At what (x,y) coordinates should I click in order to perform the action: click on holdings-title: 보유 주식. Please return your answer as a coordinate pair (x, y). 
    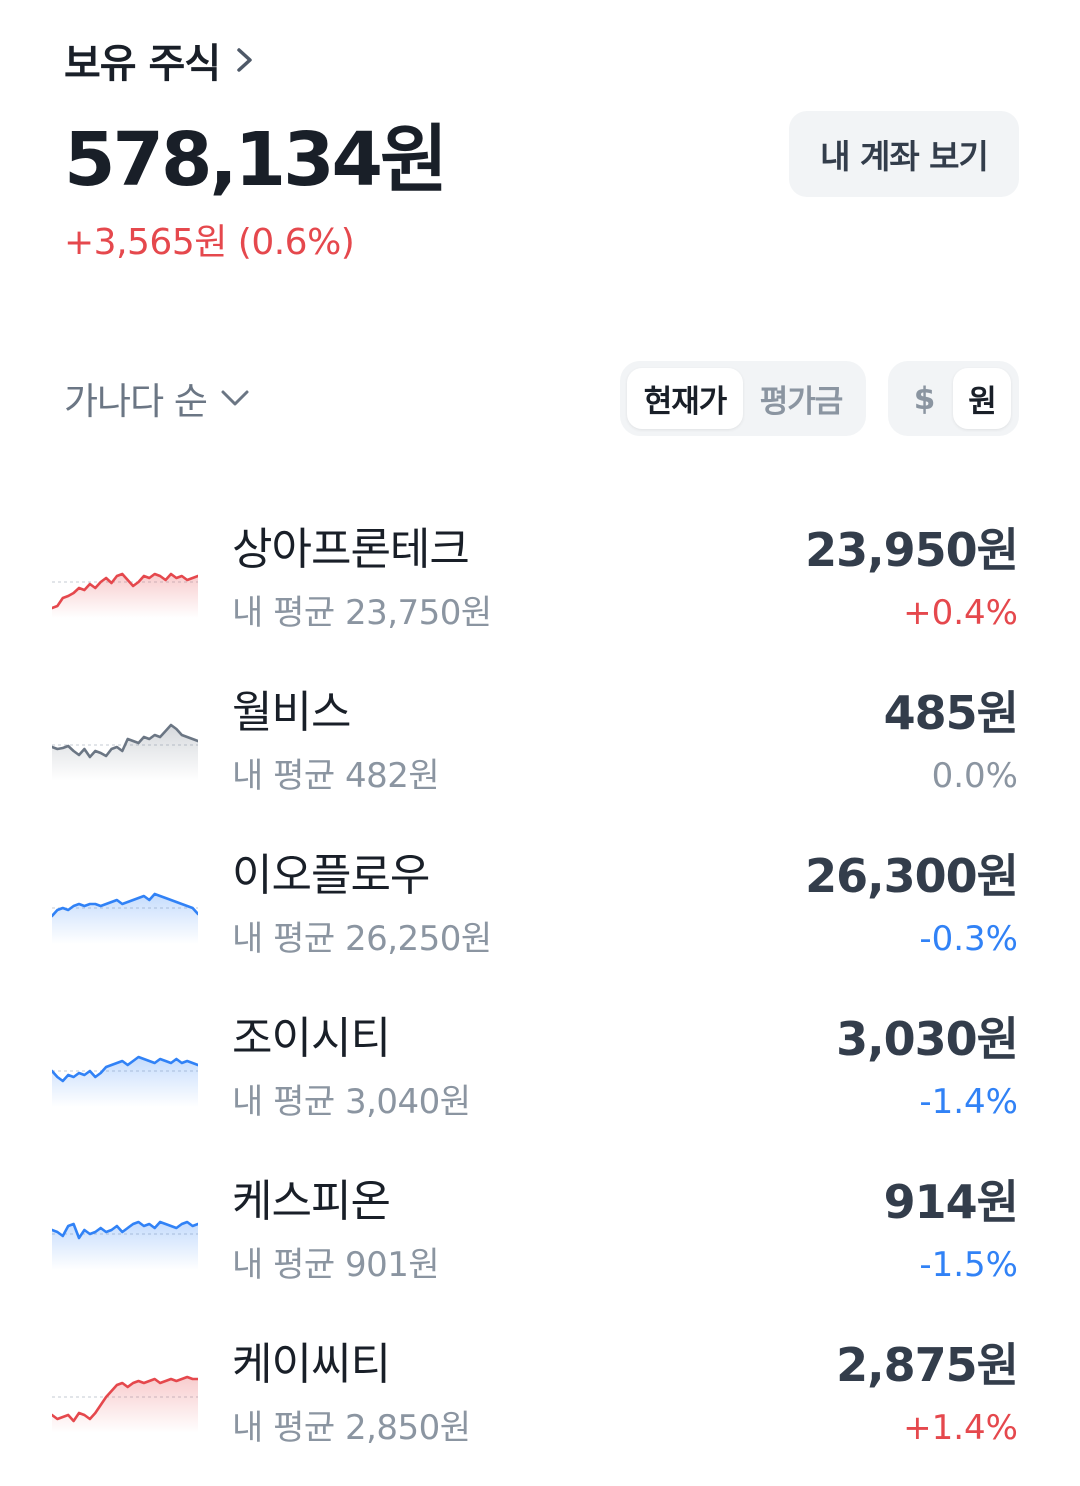
    Looking at the image, I should click on (142, 64).